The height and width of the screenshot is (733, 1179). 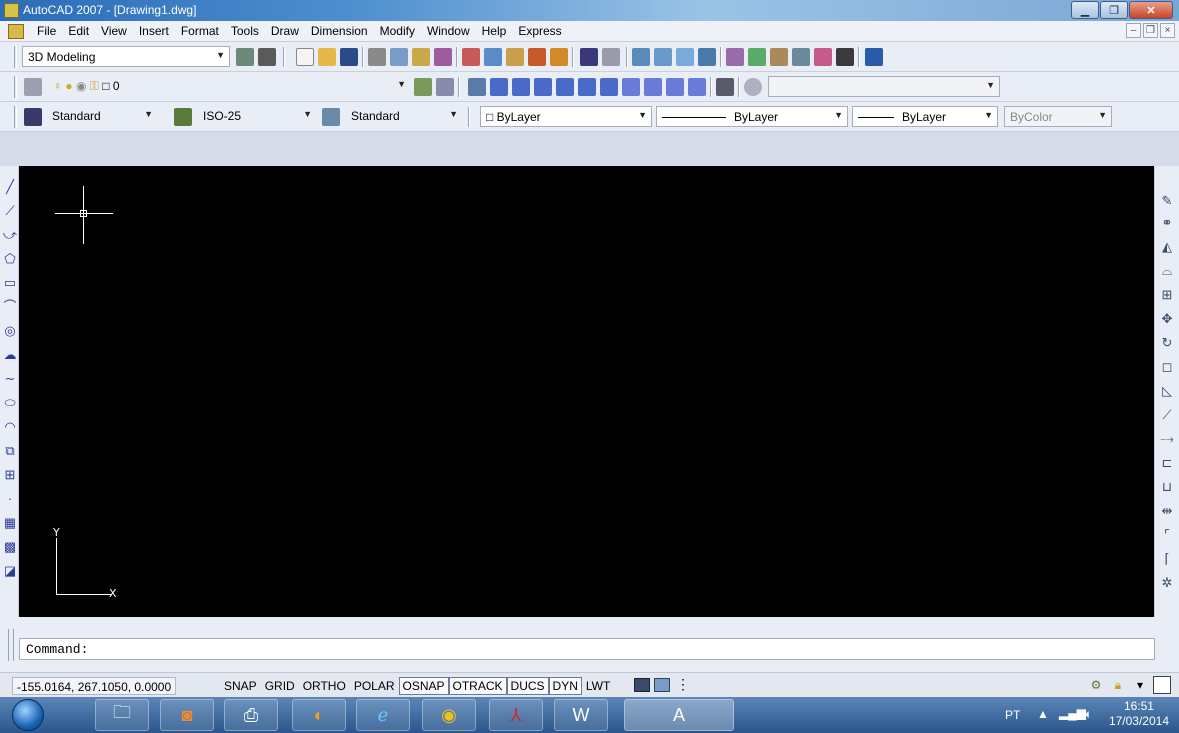 What do you see at coordinates (10, 427) in the screenshot?
I see `ellipse-arc-icon: ◠` at bounding box center [10, 427].